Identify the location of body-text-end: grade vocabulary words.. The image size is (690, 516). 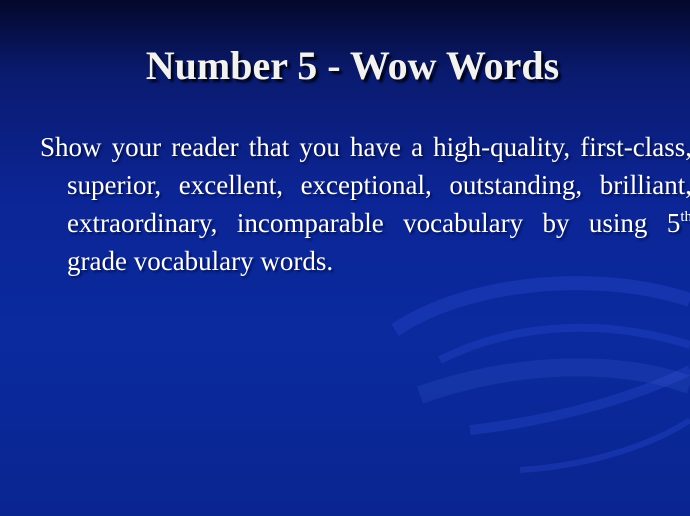
(200, 261).